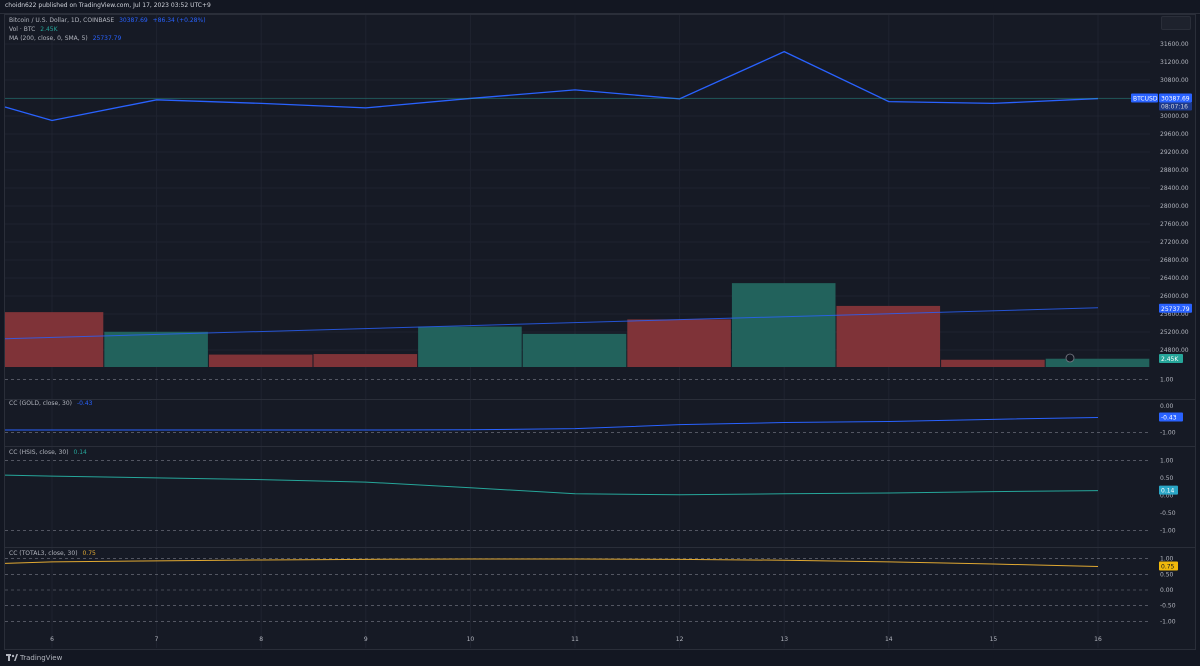 The height and width of the screenshot is (666, 1200). What do you see at coordinates (600, 658) in the screenshot?
I see `footer: TradingView` at bounding box center [600, 658].